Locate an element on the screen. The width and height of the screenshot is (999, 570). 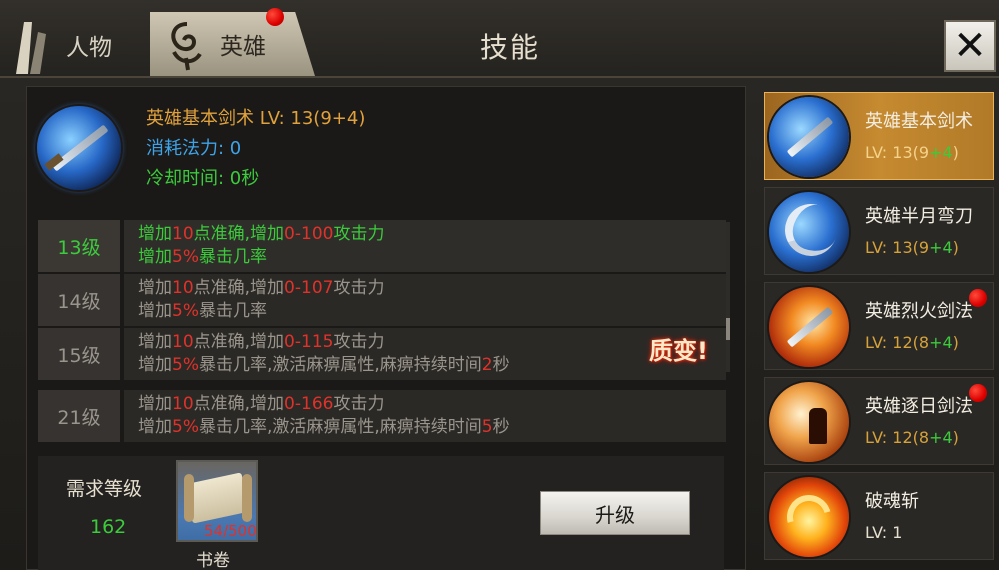
window-header: 人物 英雄 技能 ✕ is located at coordinates (499, 39).